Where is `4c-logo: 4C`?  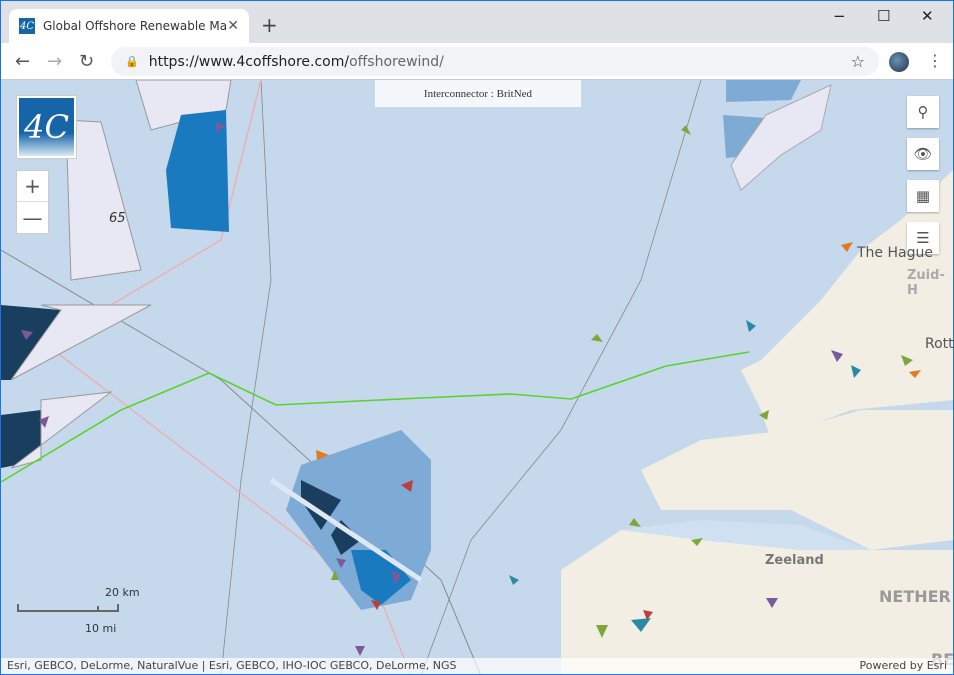 4c-logo: 4C is located at coordinates (46, 127).